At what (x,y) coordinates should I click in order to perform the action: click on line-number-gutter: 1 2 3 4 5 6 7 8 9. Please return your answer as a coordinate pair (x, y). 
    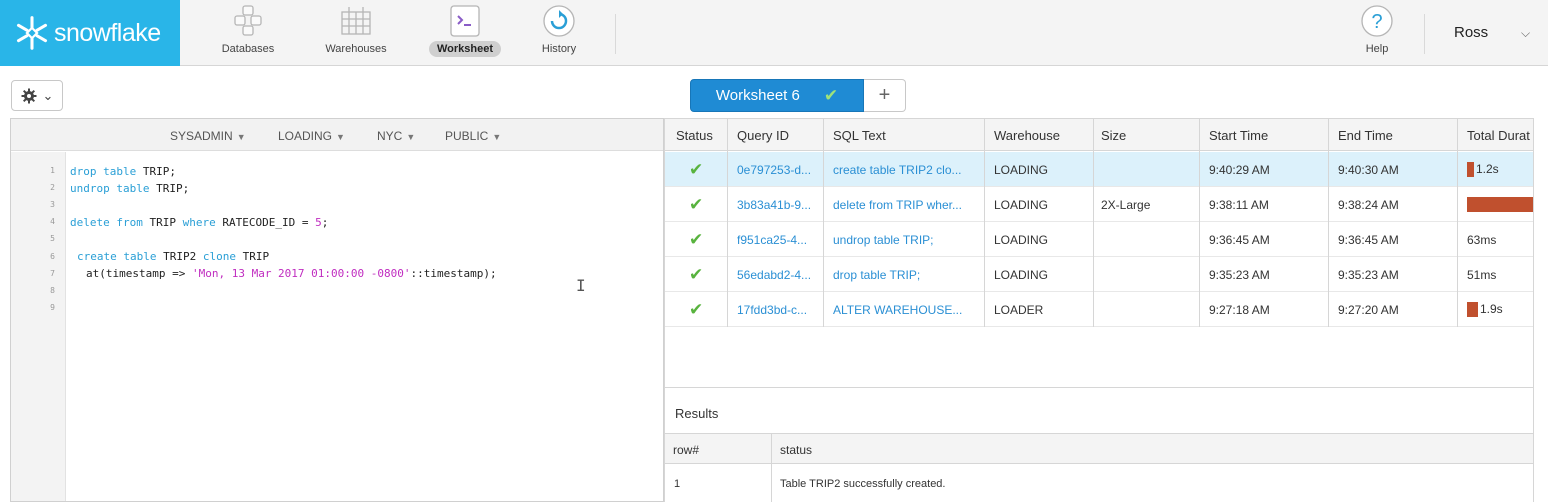
    Looking at the image, I should click on (38, 326).